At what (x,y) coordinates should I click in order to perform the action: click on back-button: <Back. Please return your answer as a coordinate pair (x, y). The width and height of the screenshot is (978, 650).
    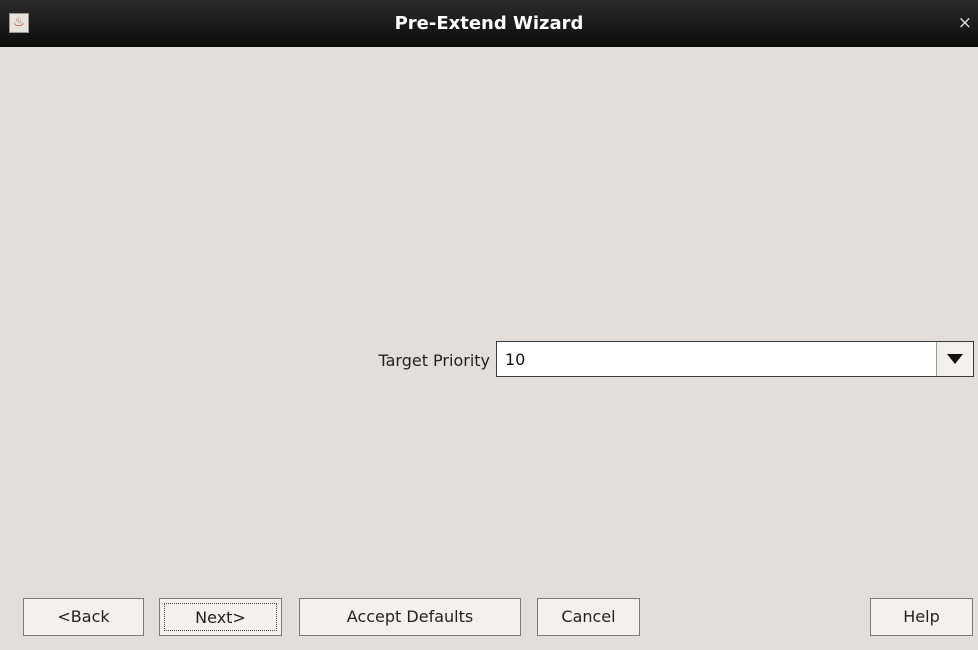
    Looking at the image, I should click on (83, 617).